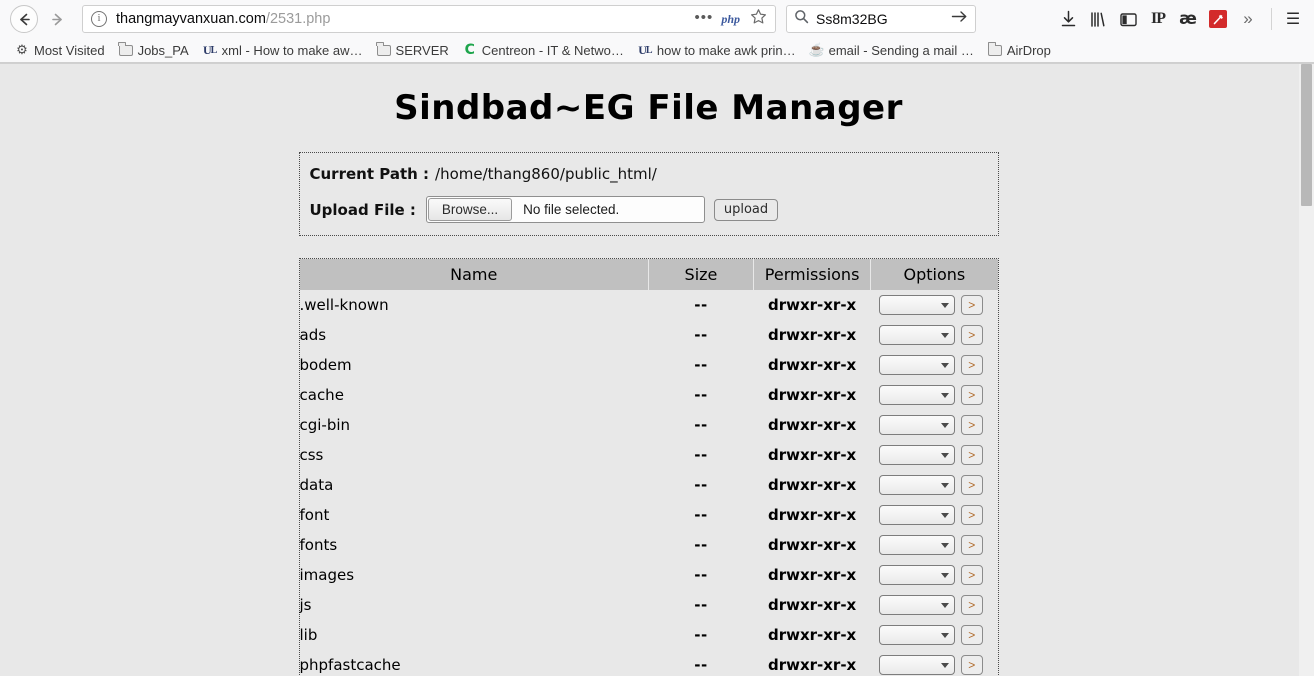  Describe the element at coordinates (704, 17) in the screenshot. I see `page-actions-icon: •••` at that location.